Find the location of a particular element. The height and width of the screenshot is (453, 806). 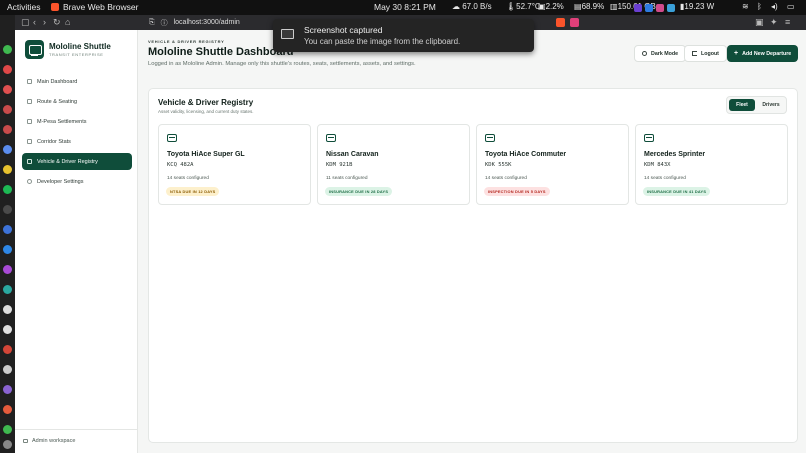

bookmark-icon: ⎘ is located at coordinates (152, 23).